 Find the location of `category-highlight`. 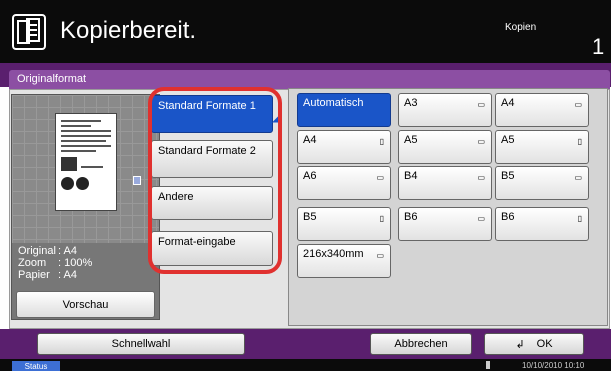

category-highlight is located at coordinates (215, 180).